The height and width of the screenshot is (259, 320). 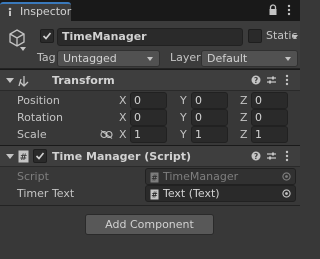 I want to click on position-y-field: 0, so click(x=209, y=100).